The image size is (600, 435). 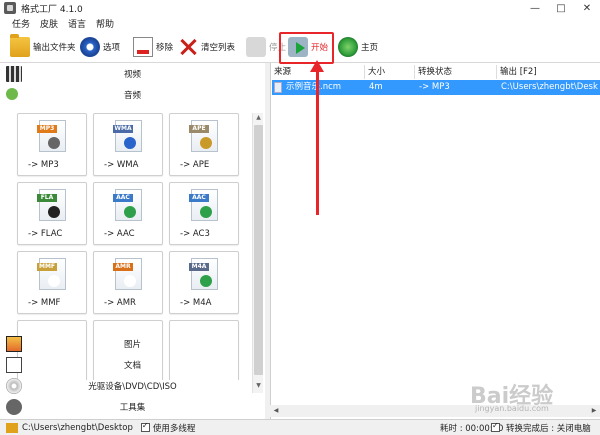 I want to click on after-convert-checkbox, so click(x=495, y=426).